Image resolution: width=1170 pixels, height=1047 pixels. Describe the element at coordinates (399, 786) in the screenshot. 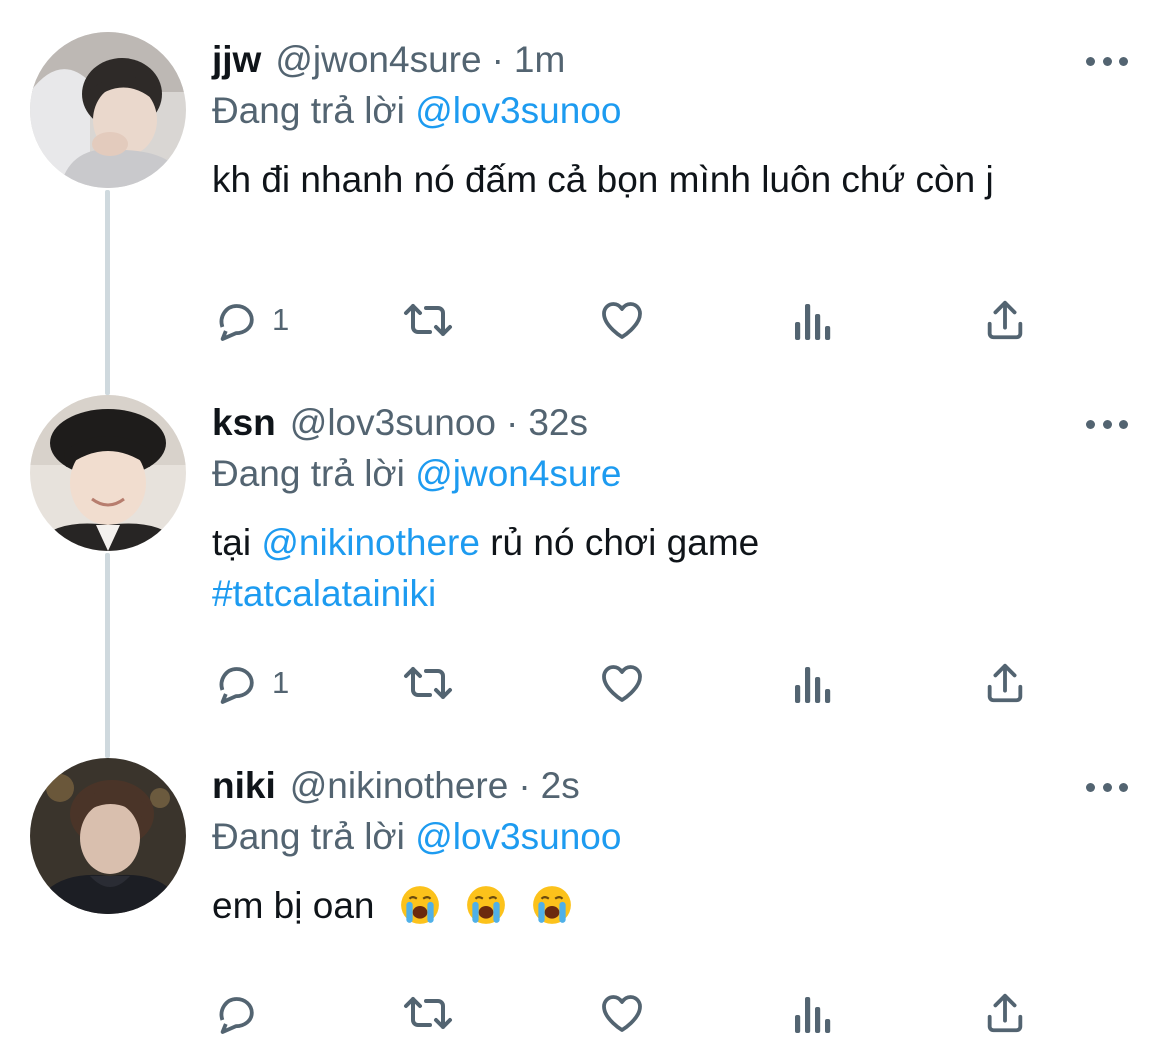

I see `user-handle: @nikinothere` at that location.